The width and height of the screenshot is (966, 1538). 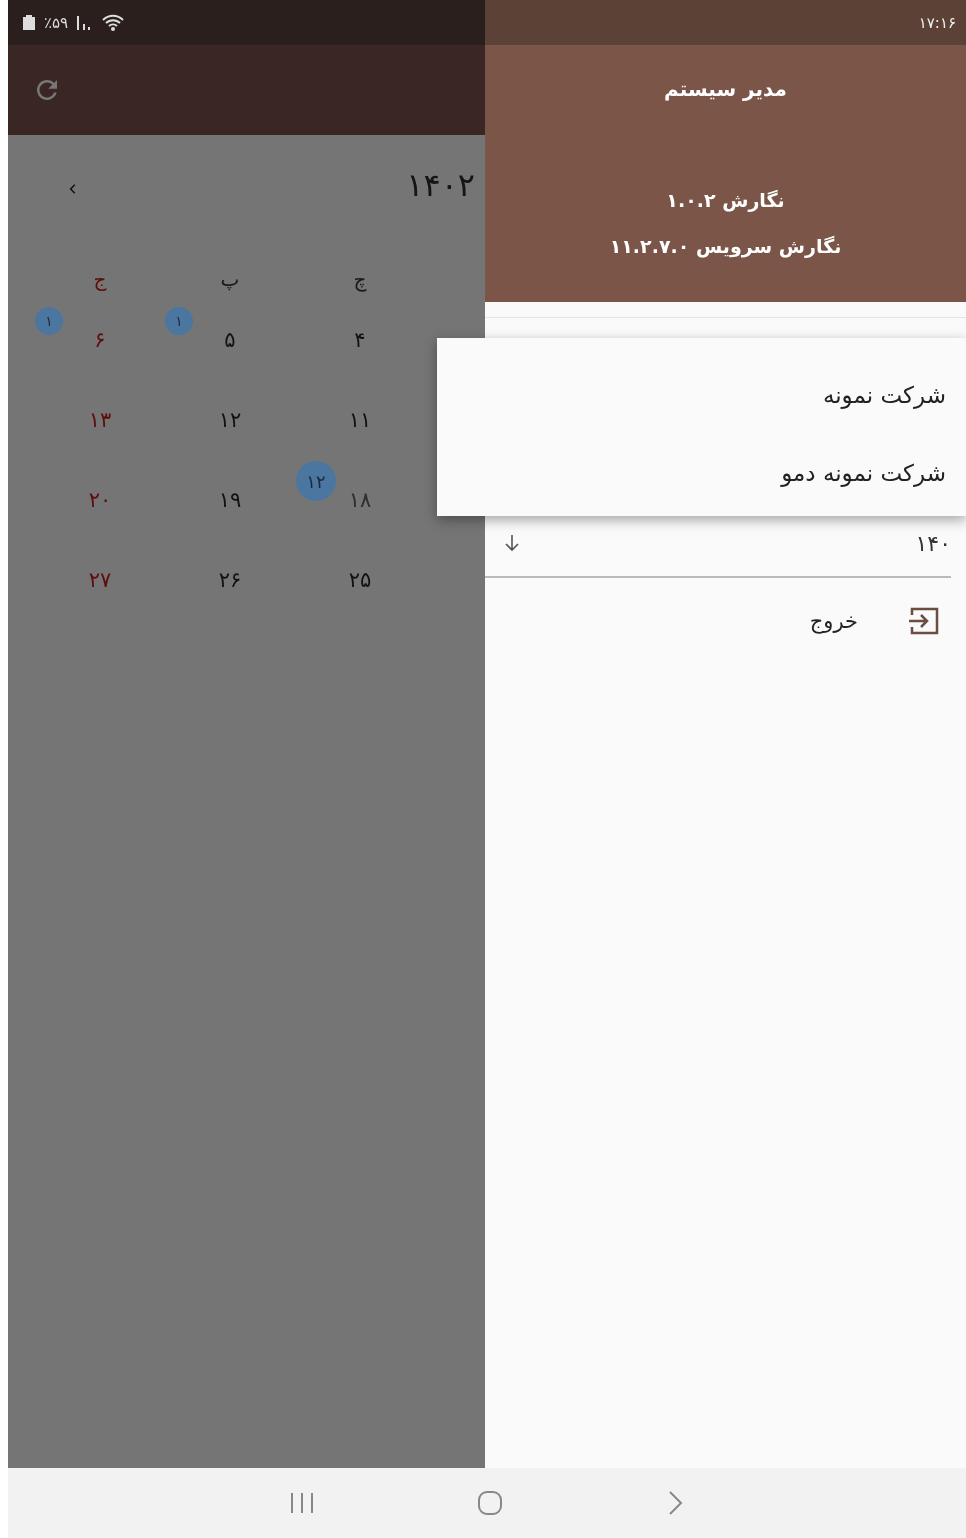 I want to click on weekday-label: چ, so click(x=360, y=280).